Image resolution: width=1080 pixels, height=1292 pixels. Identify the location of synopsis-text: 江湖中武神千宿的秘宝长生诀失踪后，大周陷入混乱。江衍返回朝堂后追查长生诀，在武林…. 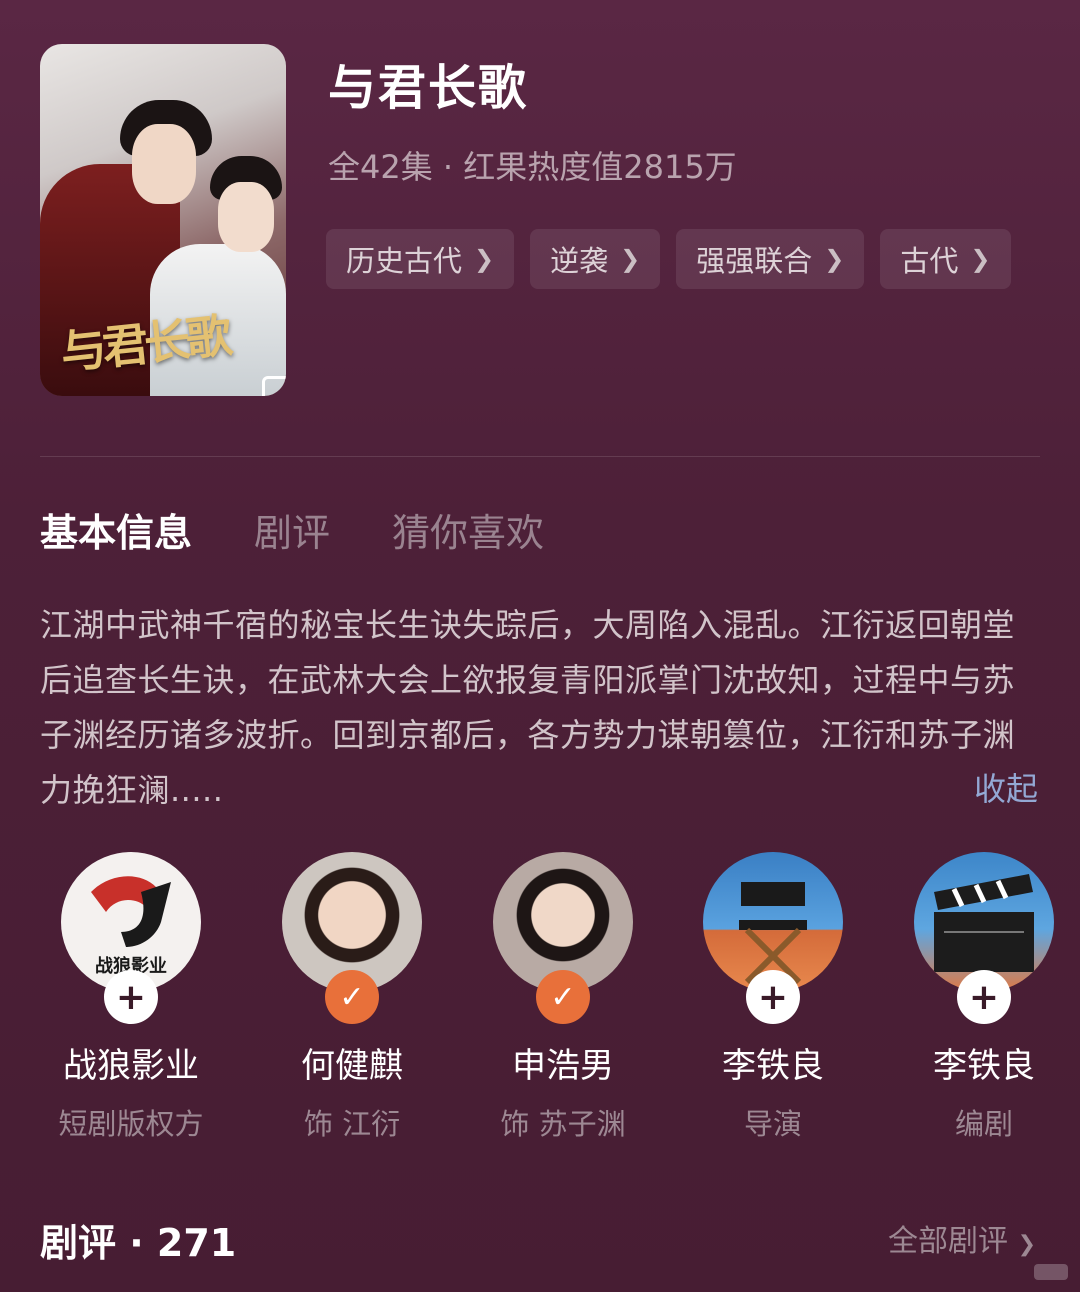
(528, 707).